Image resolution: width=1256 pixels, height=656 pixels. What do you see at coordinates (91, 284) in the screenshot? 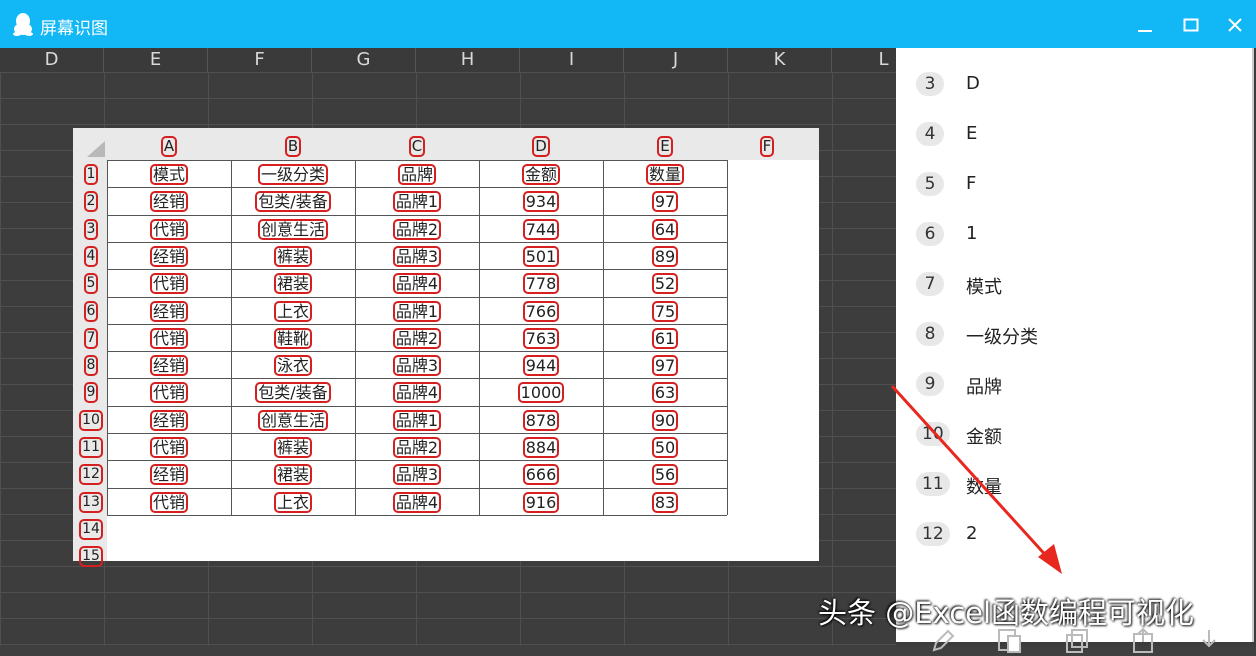
I see `row-number-cell: 5` at bounding box center [91, 284].